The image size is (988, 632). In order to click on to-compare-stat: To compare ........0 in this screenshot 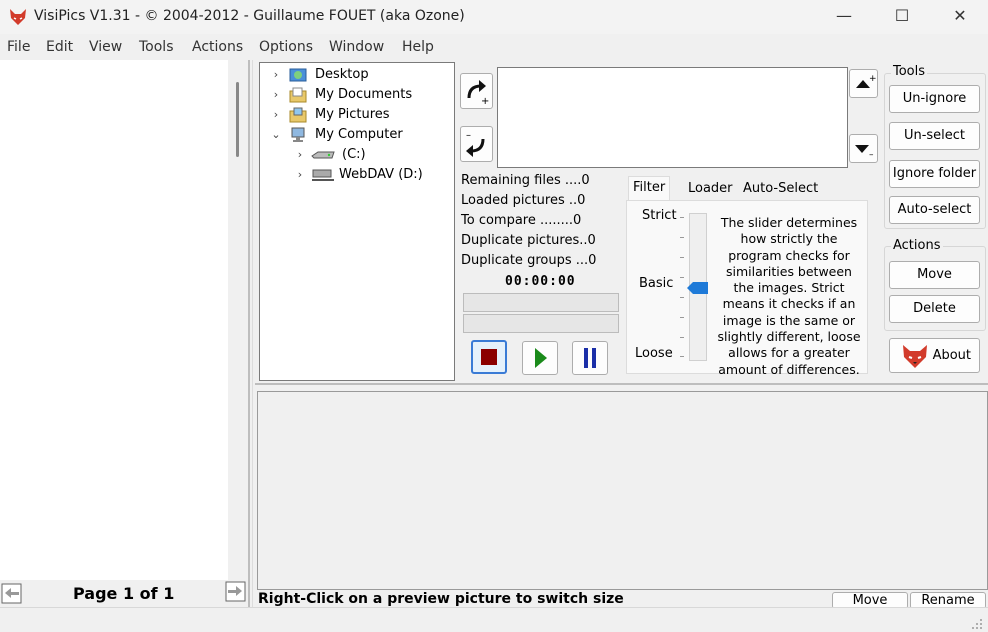, I will do `click(521, 220)`.